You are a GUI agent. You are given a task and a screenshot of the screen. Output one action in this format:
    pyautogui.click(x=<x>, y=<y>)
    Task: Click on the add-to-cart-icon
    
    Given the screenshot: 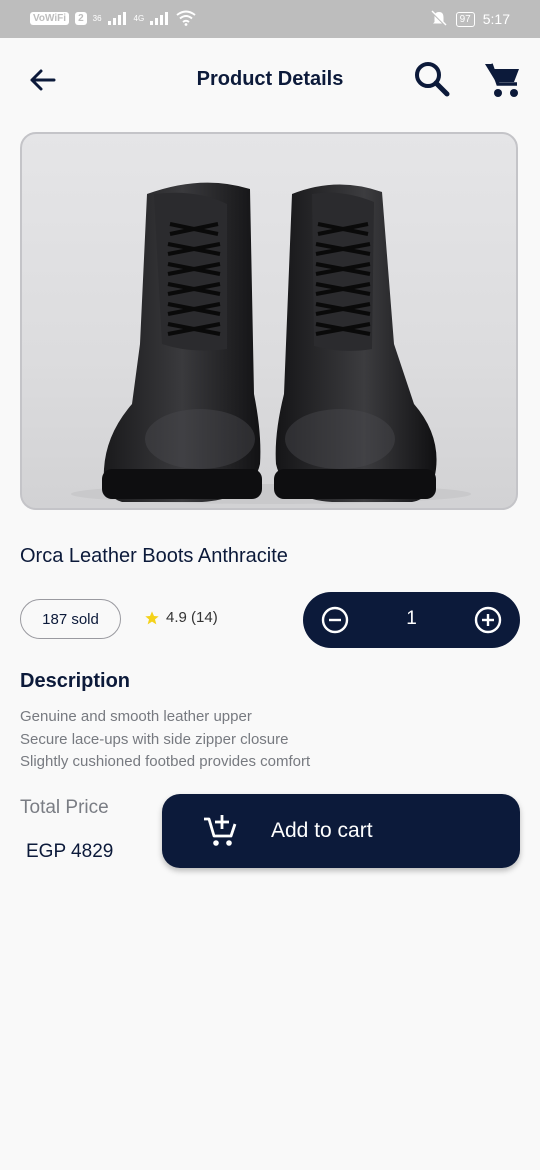 What is the action you would take?
    pyautogui.click(x=220, y=830)
    